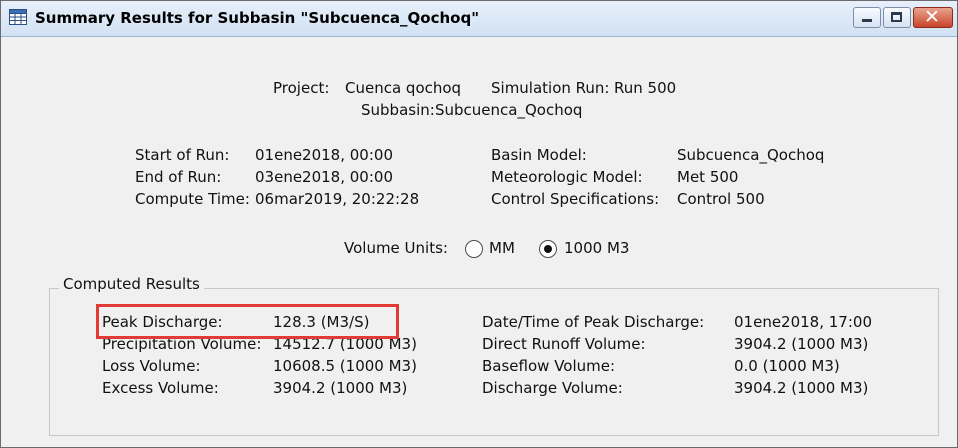 This screenshot has height=448, width=958. What do you see at coordinates (509, 110) in the screenshot?
I see `subbasin-value: Subcuenca_Qochoq` at bounding box center [509, 110].